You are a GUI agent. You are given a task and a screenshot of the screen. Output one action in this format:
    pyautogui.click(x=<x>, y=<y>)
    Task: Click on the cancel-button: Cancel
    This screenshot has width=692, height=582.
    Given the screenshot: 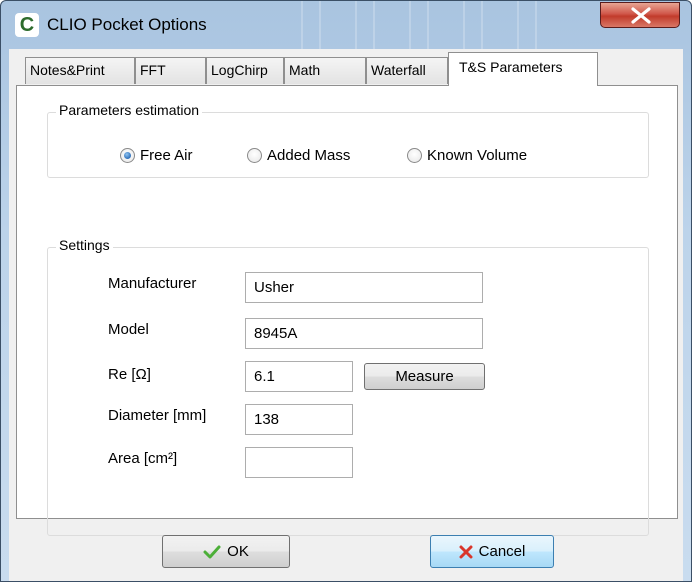 What is the action you would take?
    pyautogui.click(x=492, y=551)
    